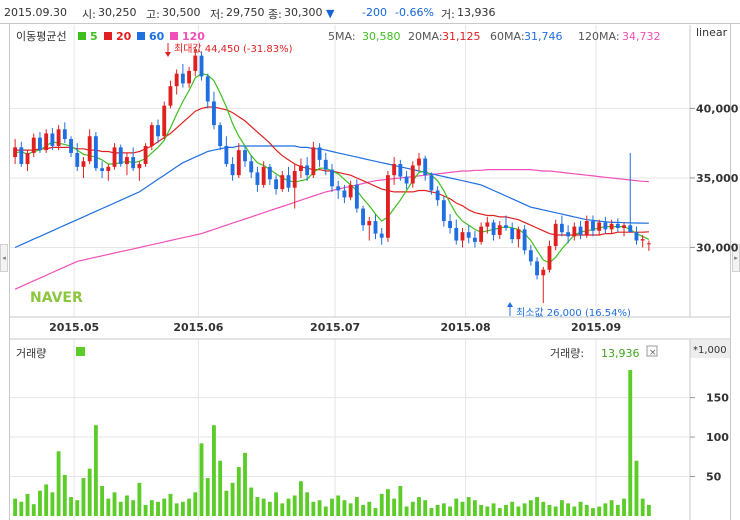 Image resolution: width=740 pixels, height=520 pixels. I want to click on price-x-tick-label: 2015.05, so click(74, 327).